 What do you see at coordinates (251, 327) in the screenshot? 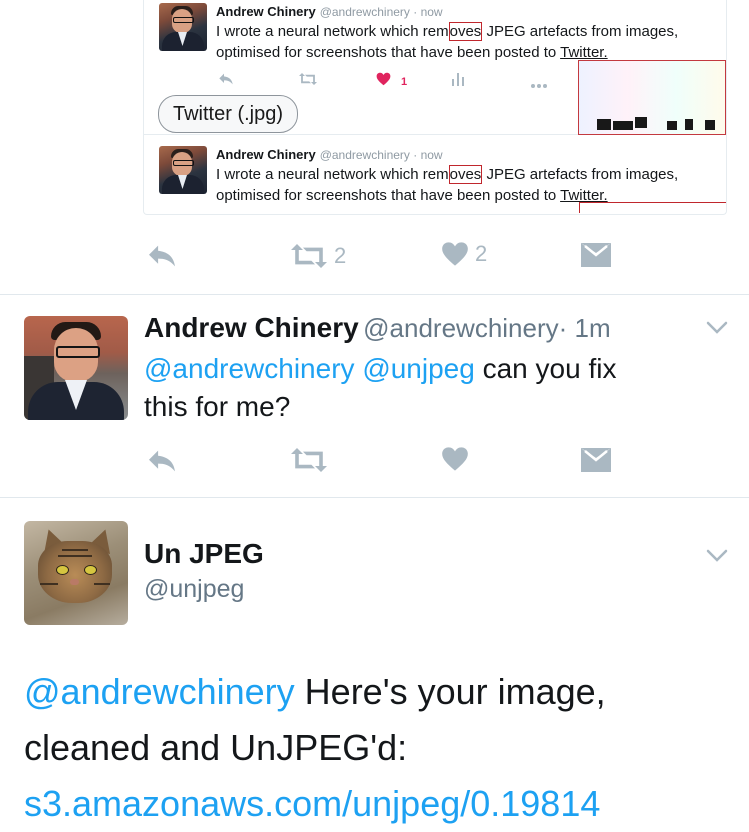
I see `author-name: Andrew Chinery` at bounding box center [251, 327].